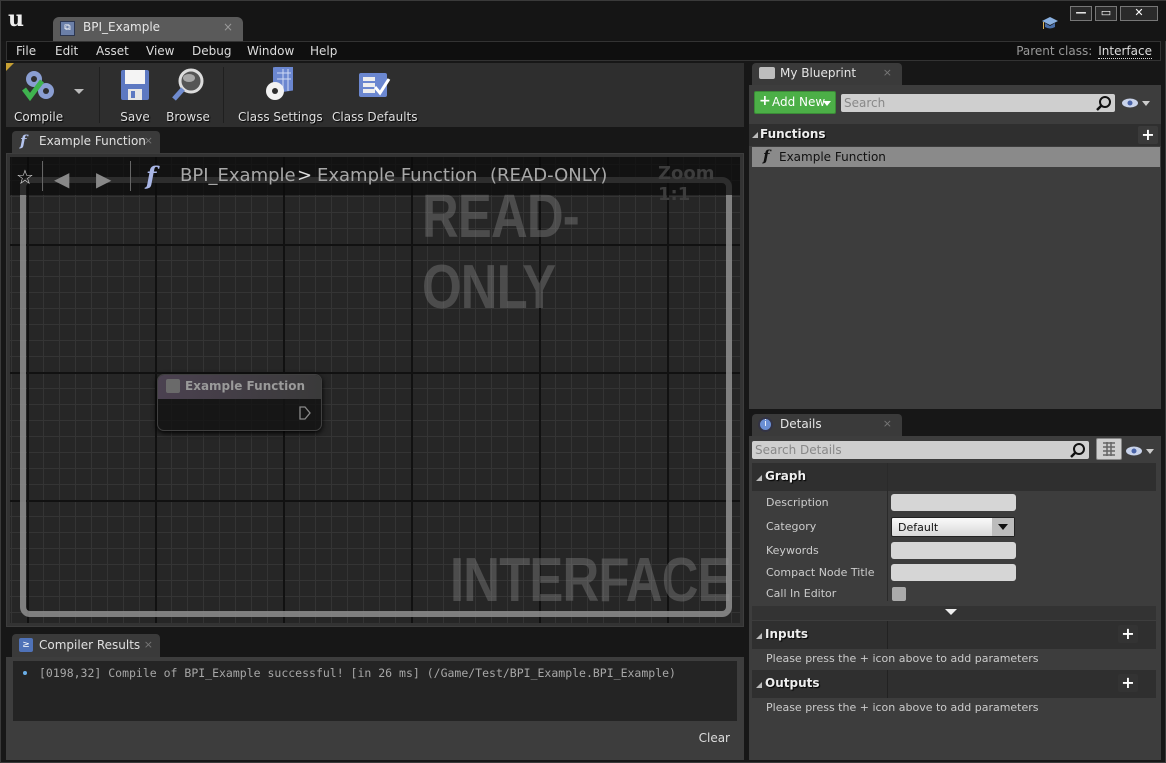 The height and width of the screenshot is (763, 1166). What do you see at coordinates (956, 157) in the screenshot?
I see `function-list-item: f Example Function` at bounding box center [956, 157].